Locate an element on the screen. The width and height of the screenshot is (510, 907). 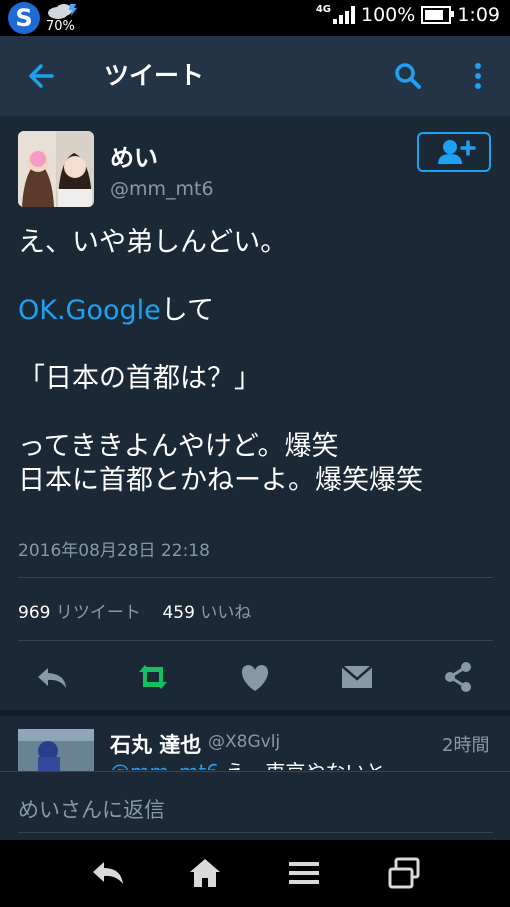
reply-body: え、東京やないと is located at coordinates (302, 765).